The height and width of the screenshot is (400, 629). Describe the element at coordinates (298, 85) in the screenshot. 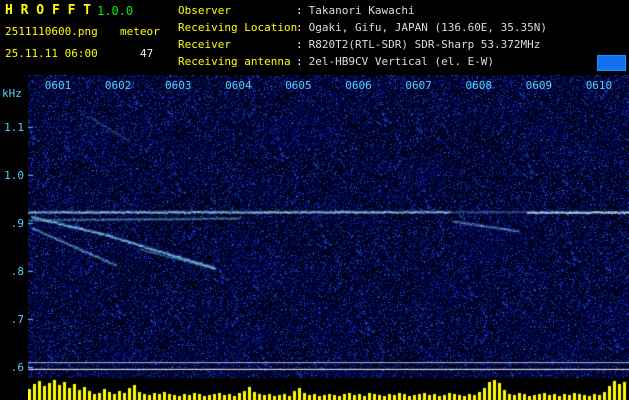

I see `x-tick-label: 0605` at that location.